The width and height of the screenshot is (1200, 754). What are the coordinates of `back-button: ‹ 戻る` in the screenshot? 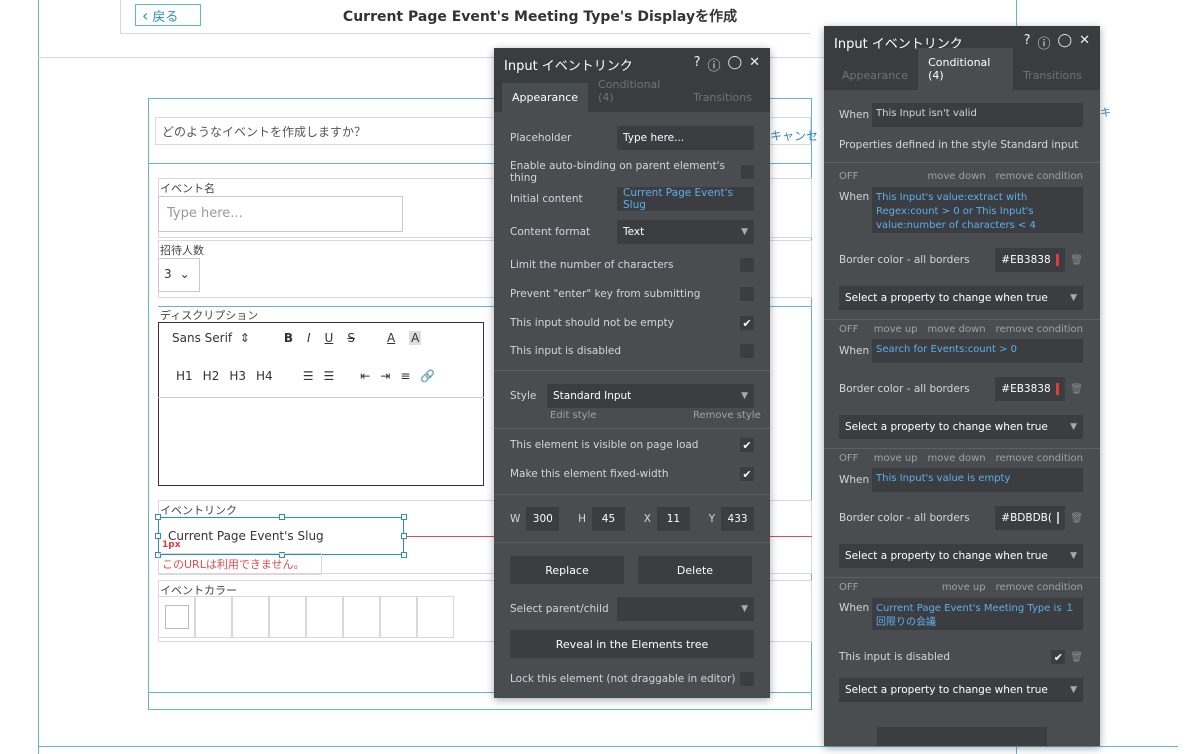 It's located at (168, 15).